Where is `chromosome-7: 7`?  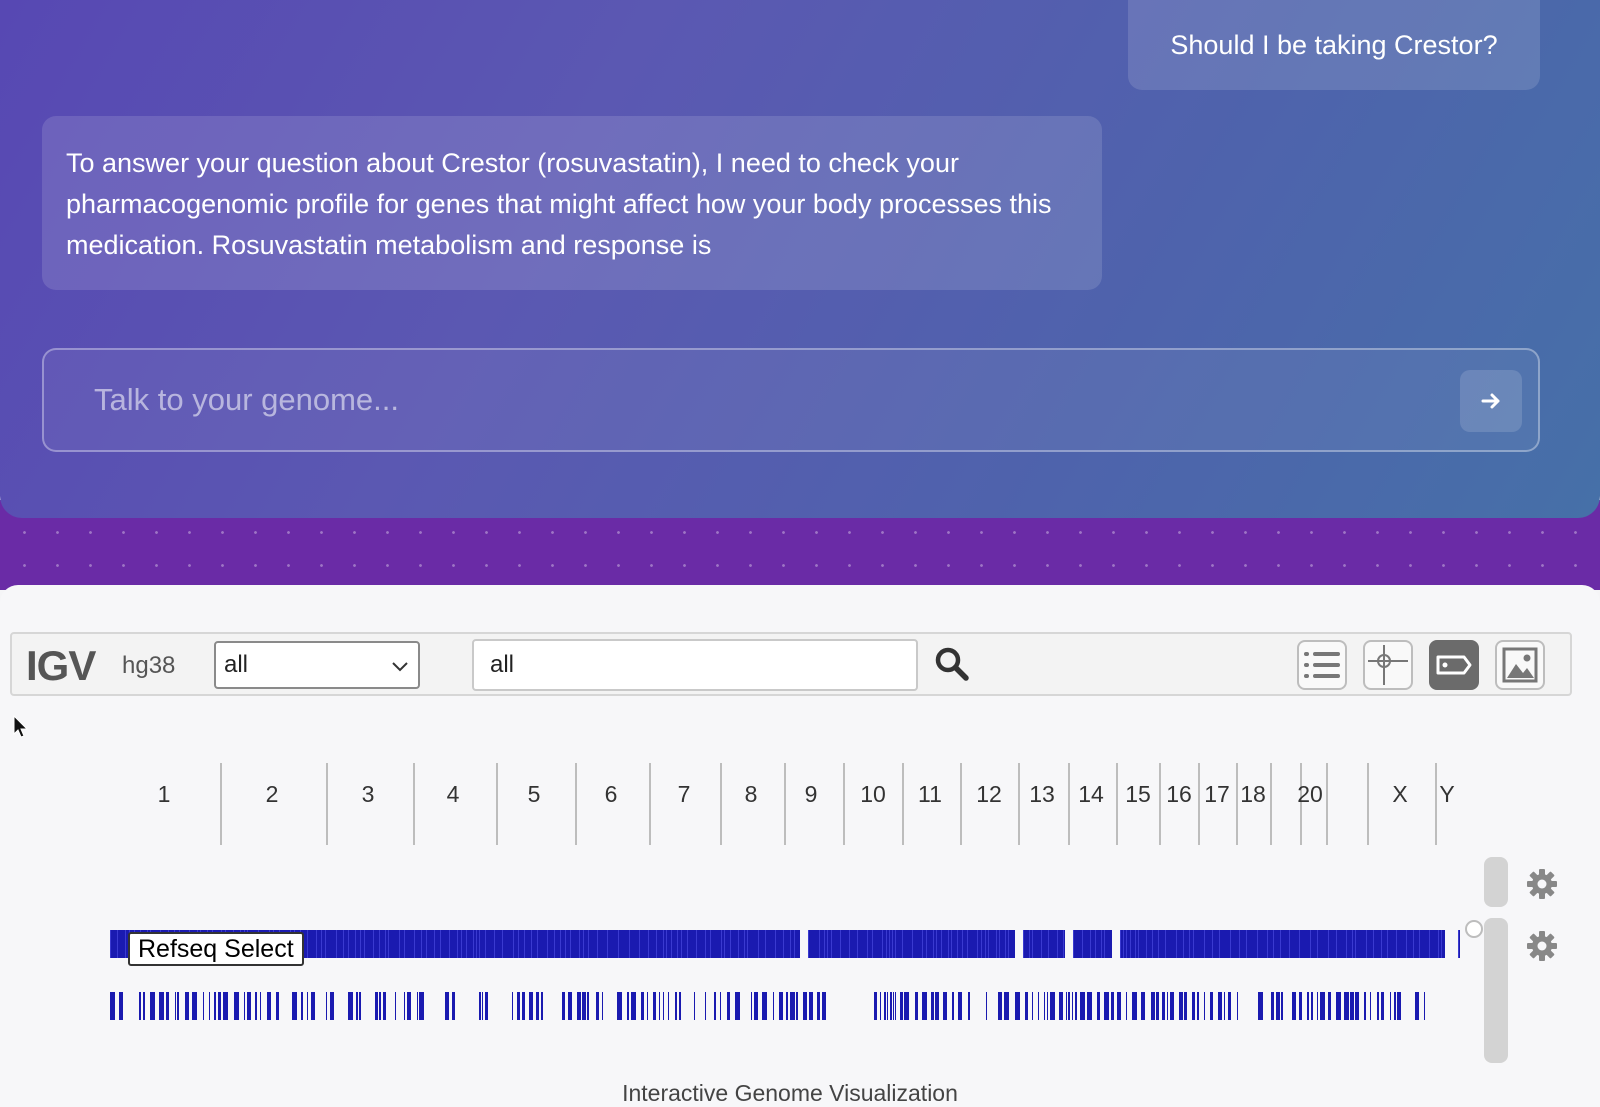
chromosome-7: 7 is located at coordinates (684, 794).